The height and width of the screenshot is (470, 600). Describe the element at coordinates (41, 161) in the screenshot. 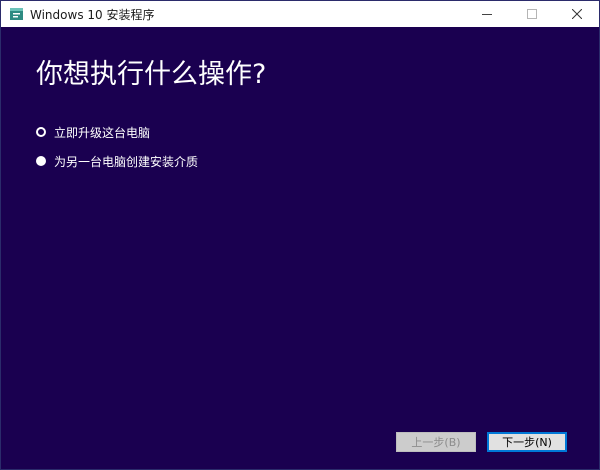

I see `radio-create-media` at that location.